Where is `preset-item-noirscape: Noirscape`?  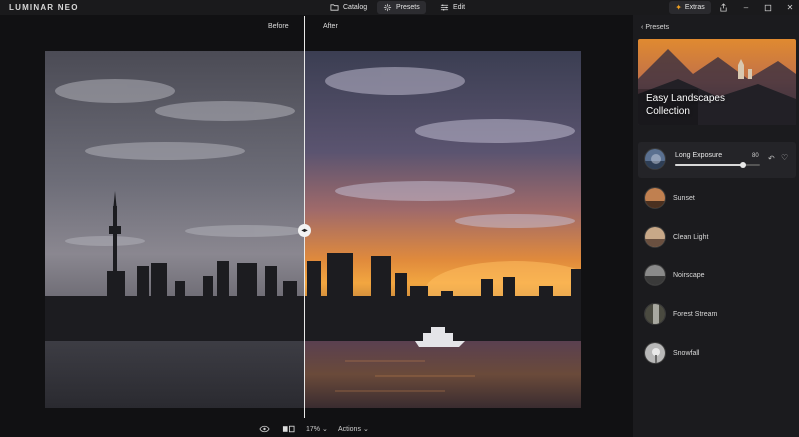
preset-item-noirscape: Noirscape is located at coordinates (674, 275).